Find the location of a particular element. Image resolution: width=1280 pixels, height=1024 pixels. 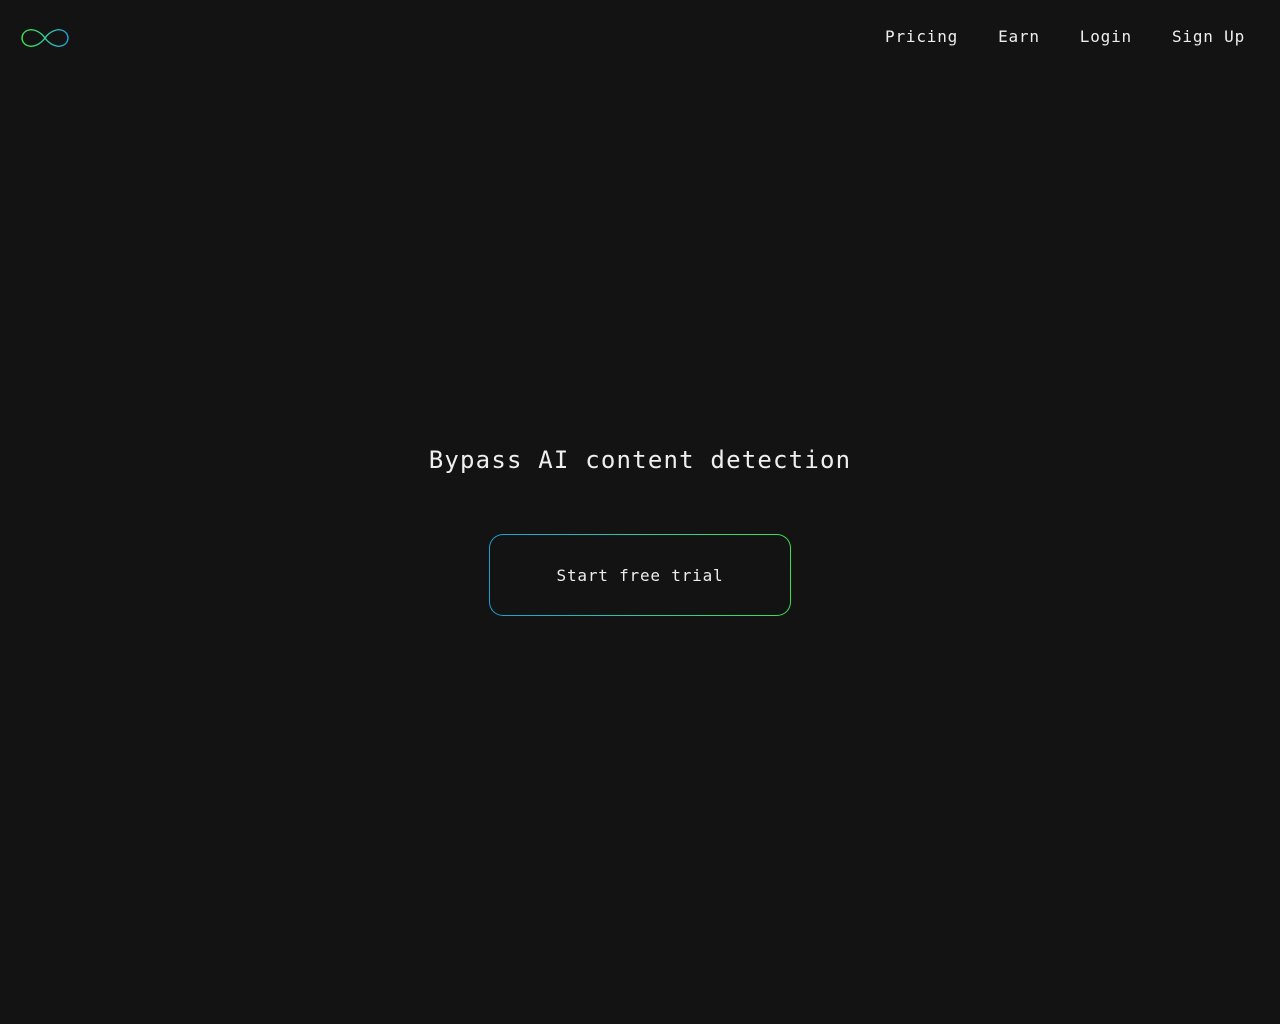

infinity-icon is located at coordinates (45, 38).